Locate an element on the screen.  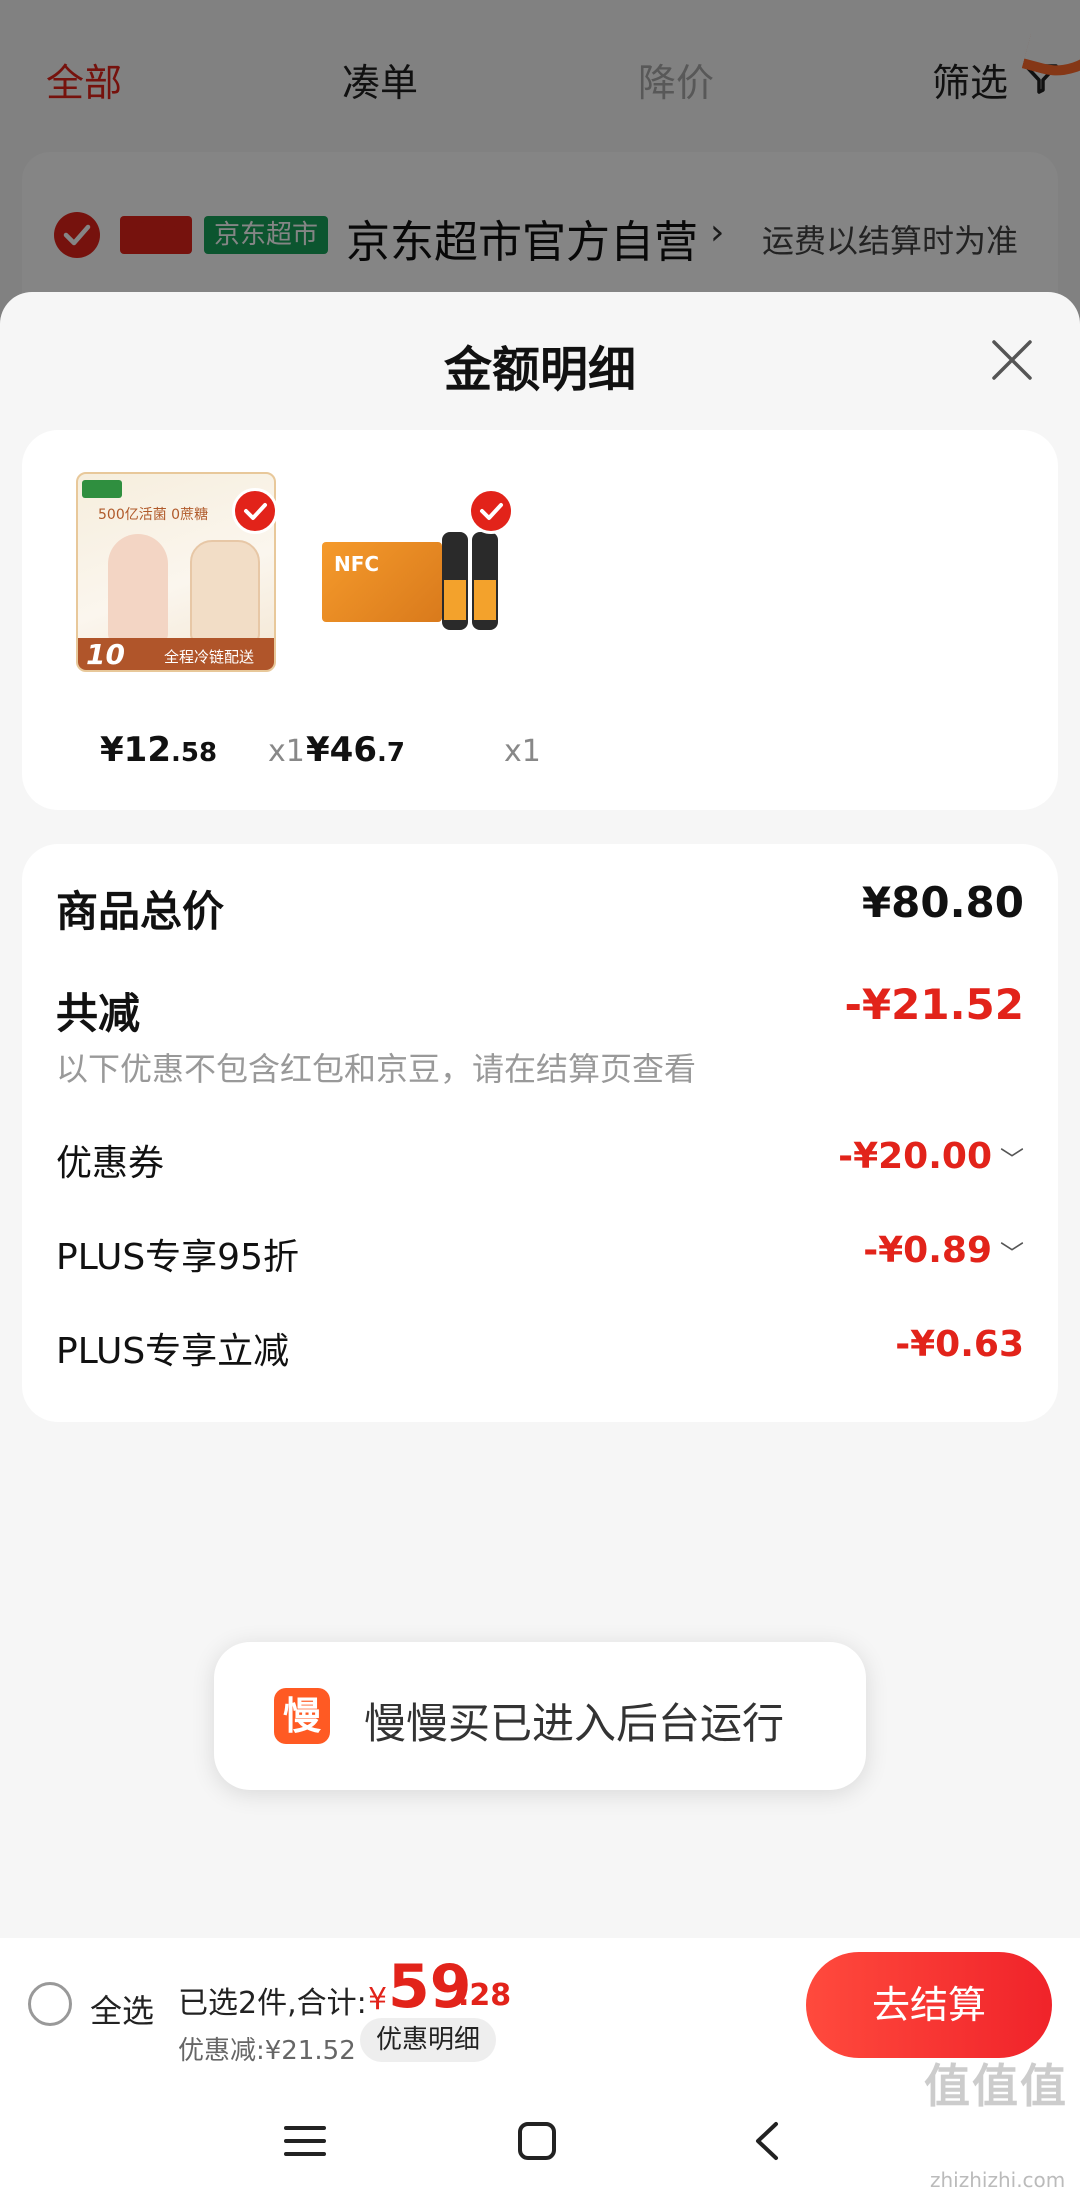
system-nav-bar is located at coordinates (540, 2140).